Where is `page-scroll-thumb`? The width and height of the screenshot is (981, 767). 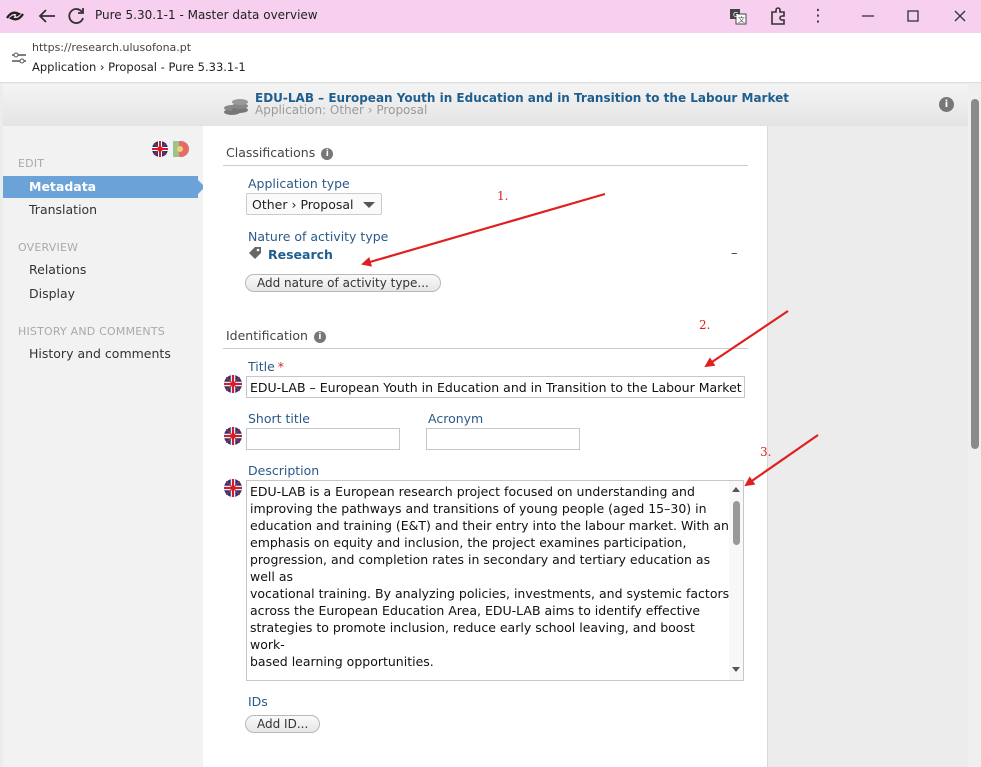 page-scroll-thumb is located at coordinates (975, 274).